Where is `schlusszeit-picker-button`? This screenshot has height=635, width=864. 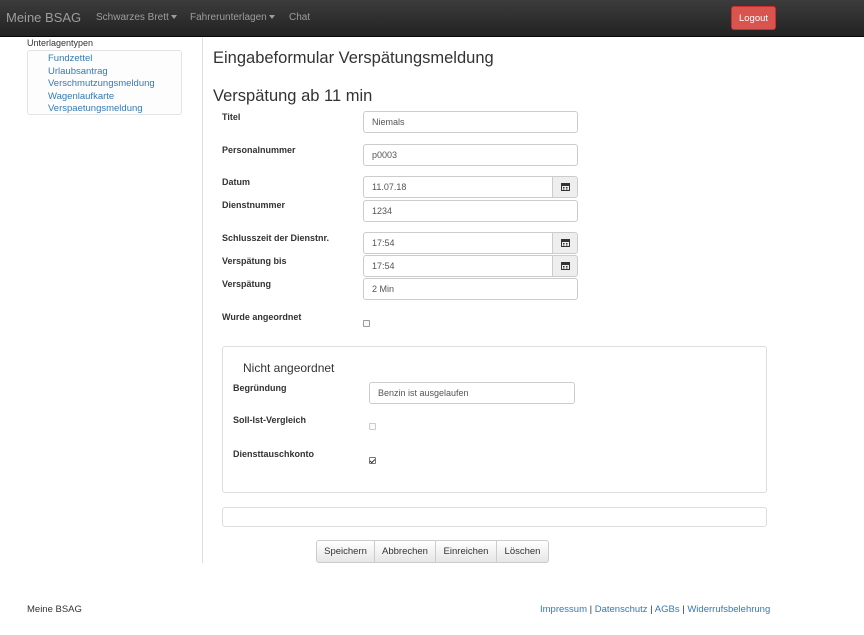
schlusszeit-picker-button is located at coordinates (565, 243).